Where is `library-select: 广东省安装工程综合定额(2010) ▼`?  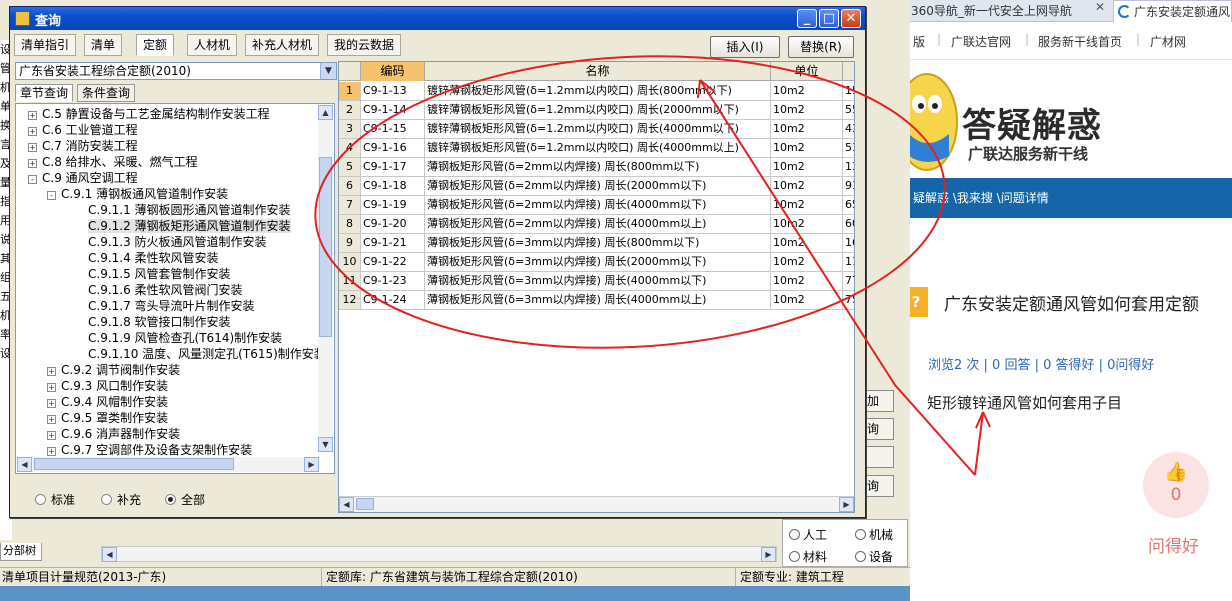 library-select: 广东省安装工程综合定额(2010) ▼ is located at coordinates (176, 71).